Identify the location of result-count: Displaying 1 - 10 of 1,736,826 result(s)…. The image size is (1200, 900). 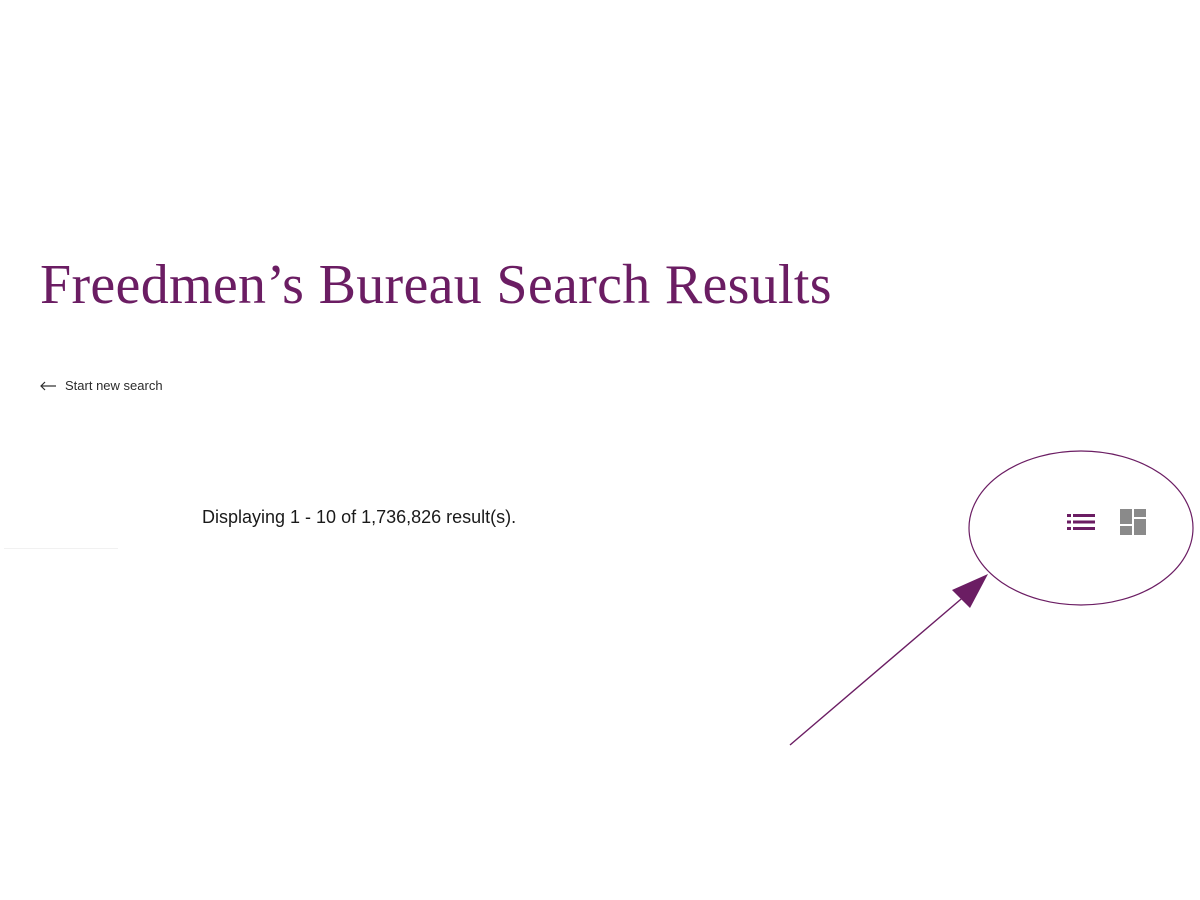
(359, 517).